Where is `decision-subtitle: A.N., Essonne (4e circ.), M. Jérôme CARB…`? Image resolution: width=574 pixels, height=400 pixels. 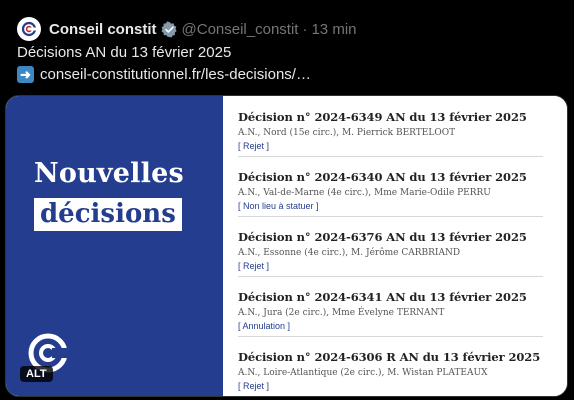
decision-subtitle: A.N., Essonne (4e circ.), M. Jérôme CARB… is located at coordinates (349, 253).